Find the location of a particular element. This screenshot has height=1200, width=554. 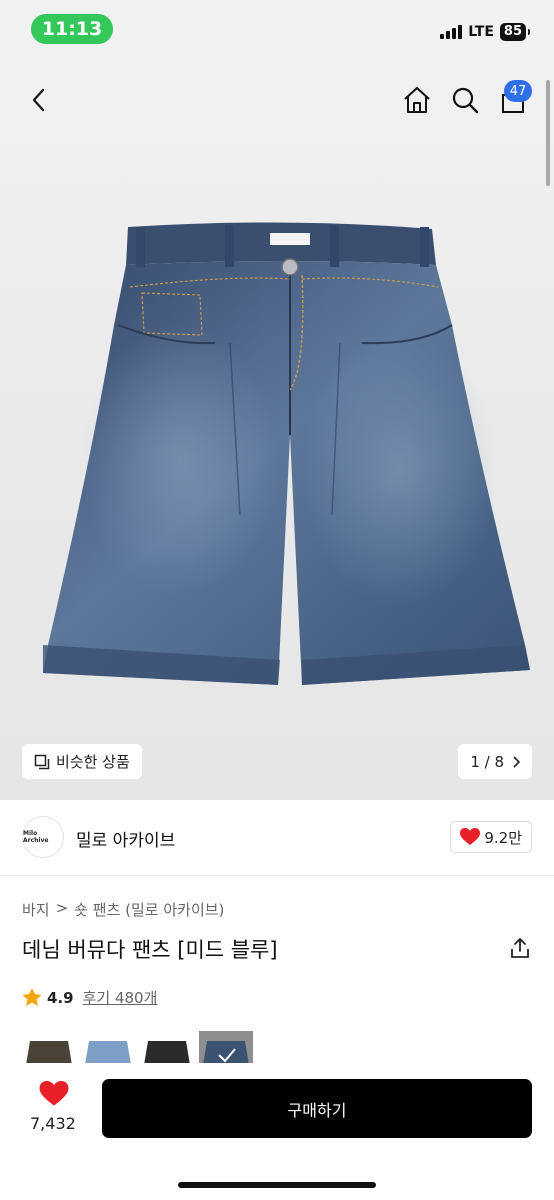

network-label: LTE is located at coordinates (481, 32).